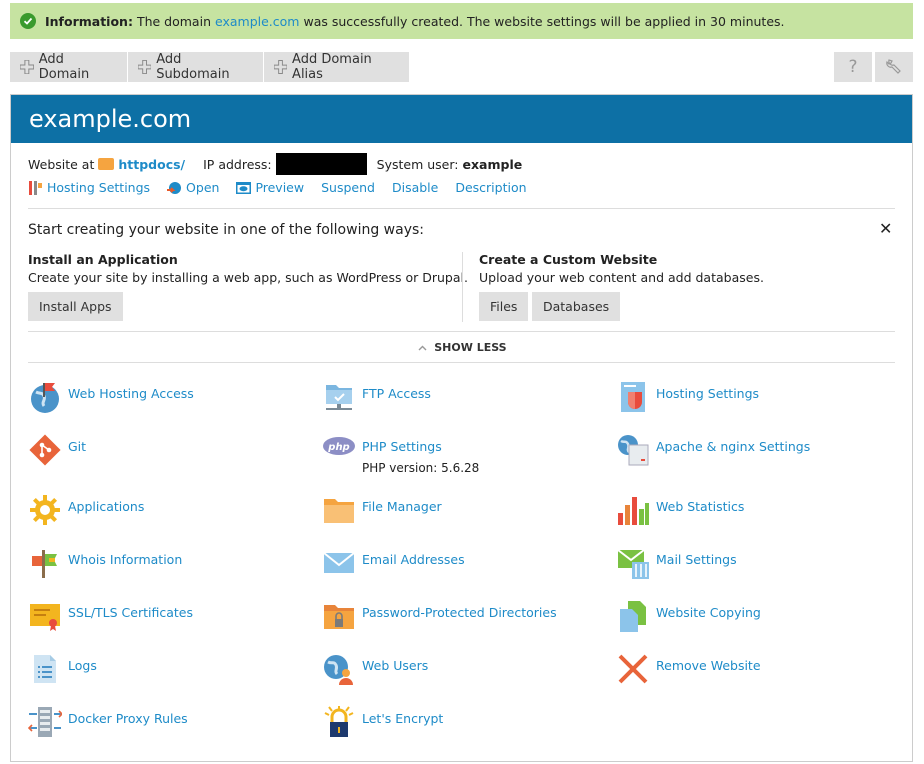 The image size is (924, 764). What do you see at coordinates (332, 67) in the screenshot?
I see `add-domain-alias-label: Add Domain Alias` at bounding box center [332, 67].